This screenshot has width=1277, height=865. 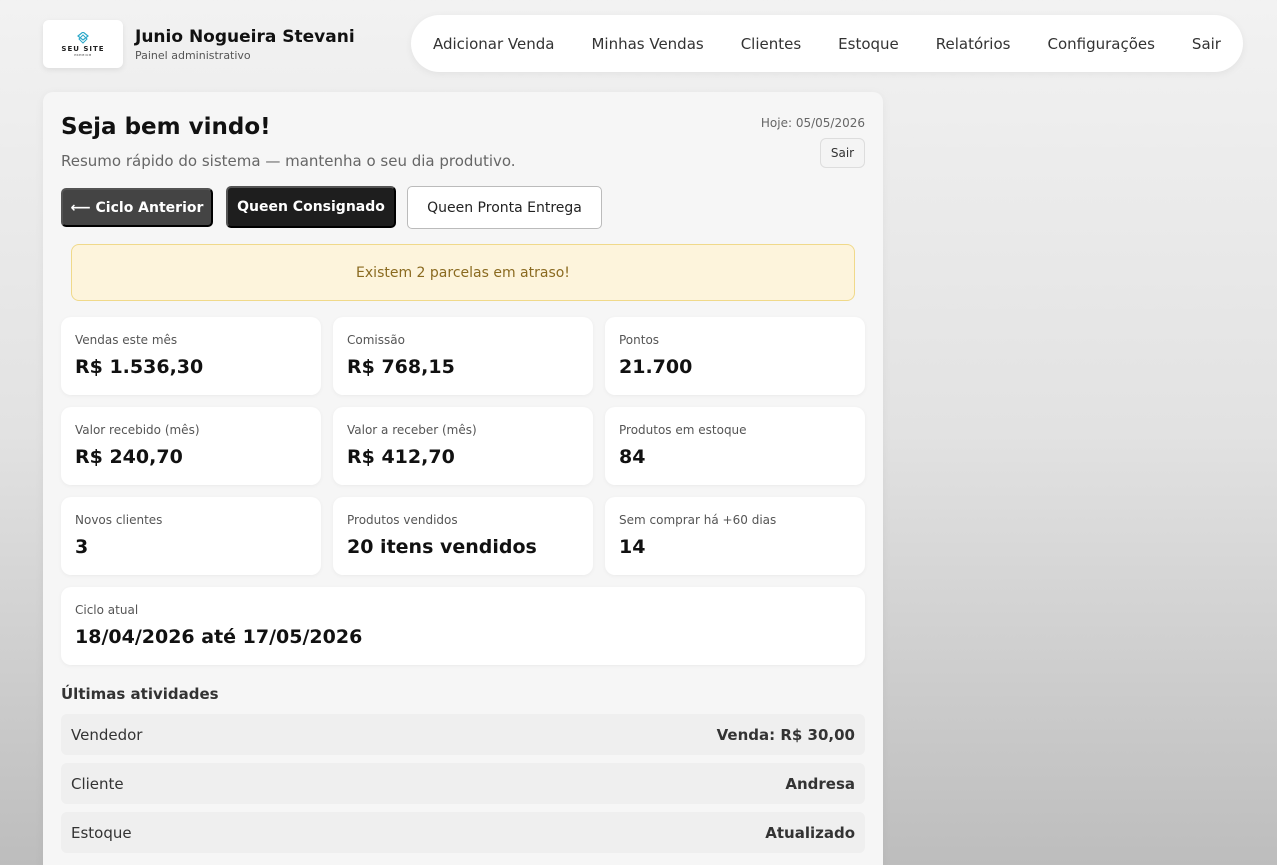 What do you see at coordinates (83, 48) in the screenshot?
I see `logo-text: SEU SITE` at bounding box center [83, 48].